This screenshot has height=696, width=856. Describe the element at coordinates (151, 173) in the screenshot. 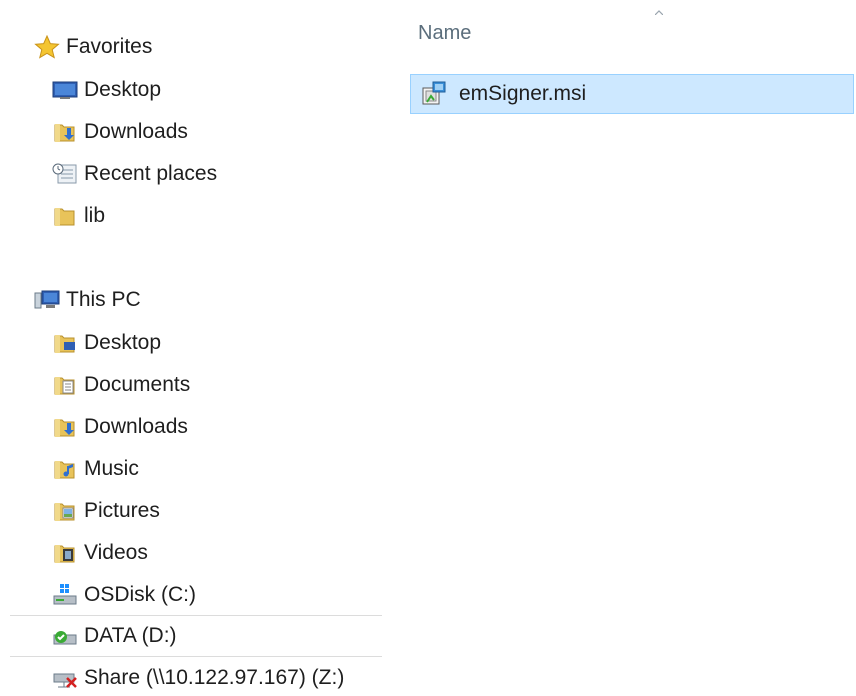

I see `nav-item-label: Recent places` at that location.